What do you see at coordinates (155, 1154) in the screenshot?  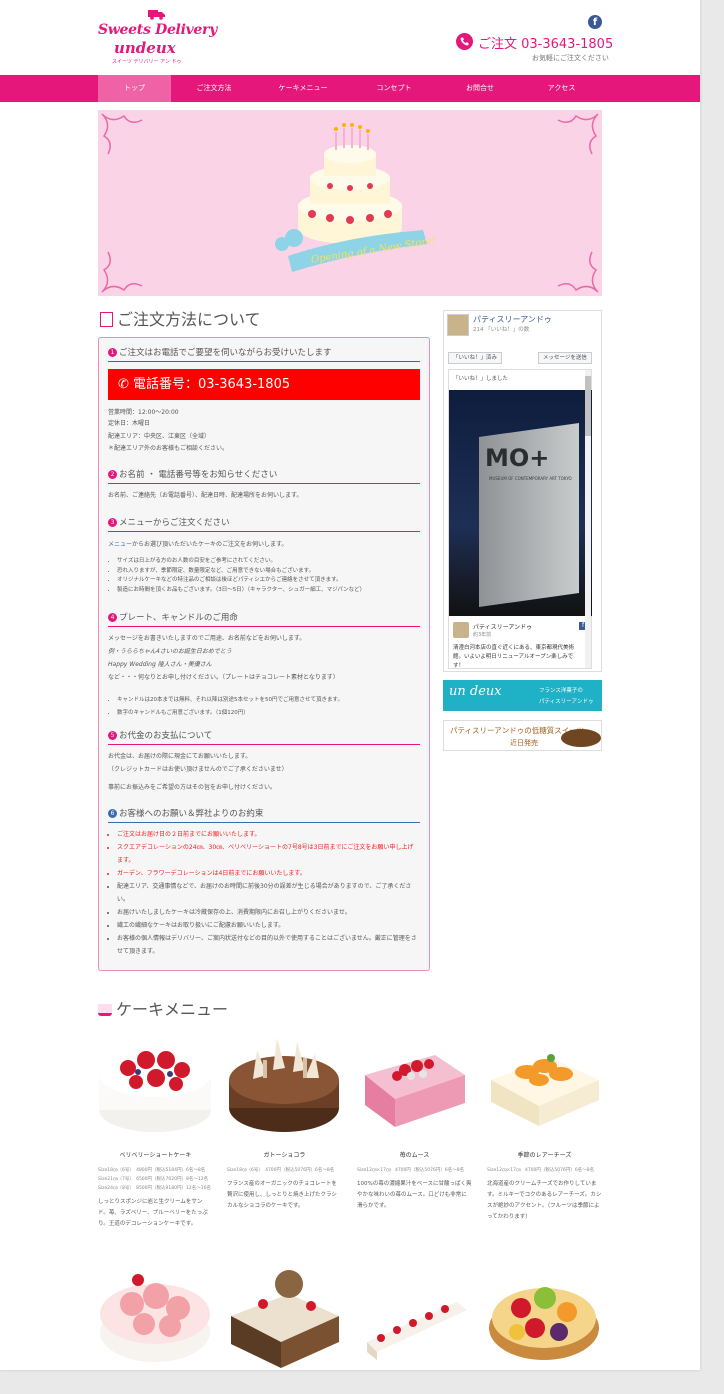 I see `cake-name: ベリベリーショートケーキ` at bounding box center [155, 1154].